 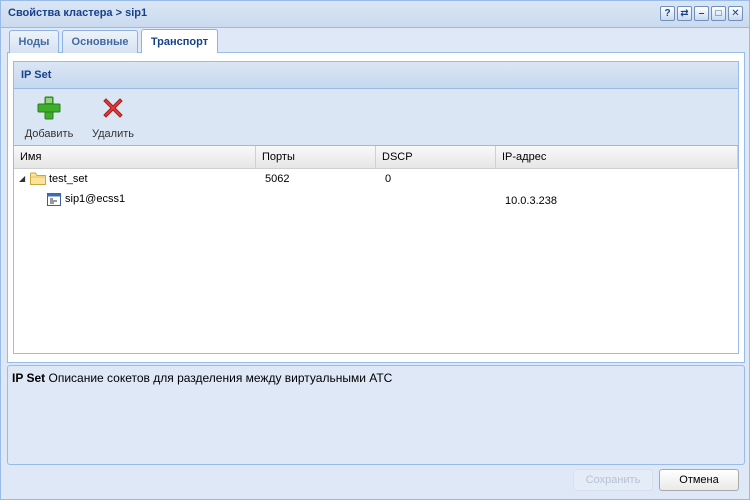 I want to click on row-ip: 10.0.3.238, so click(x=531, y=201).